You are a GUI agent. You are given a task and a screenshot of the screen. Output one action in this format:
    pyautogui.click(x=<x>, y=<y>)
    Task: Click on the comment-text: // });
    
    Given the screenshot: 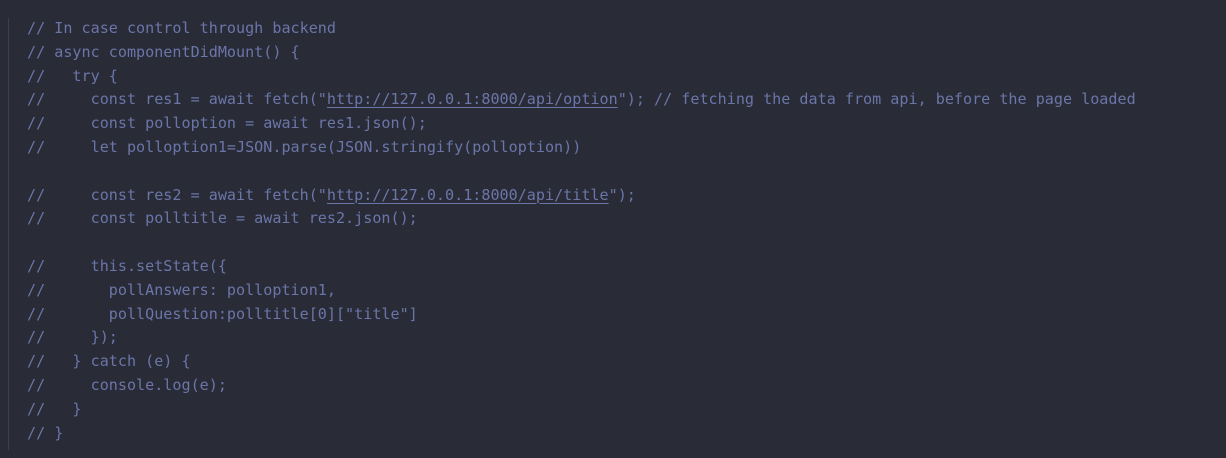 What is the action you would take?
    pyautogui.click(x=72, y=337)
    